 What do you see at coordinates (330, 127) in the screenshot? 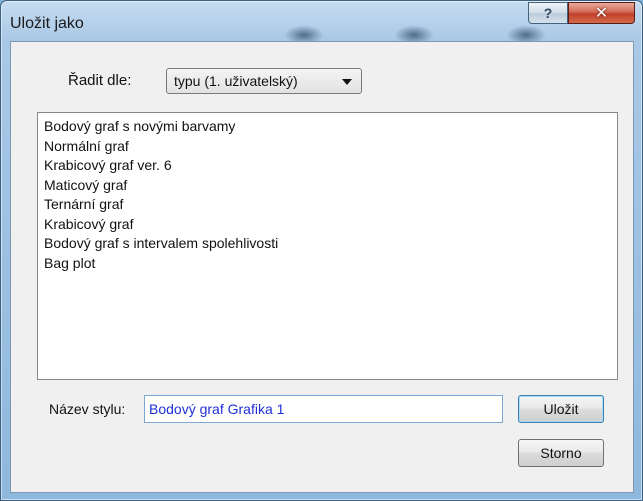
I see `list-item: Bodový graf s novými barvamy` at bounding box center [330, 127].